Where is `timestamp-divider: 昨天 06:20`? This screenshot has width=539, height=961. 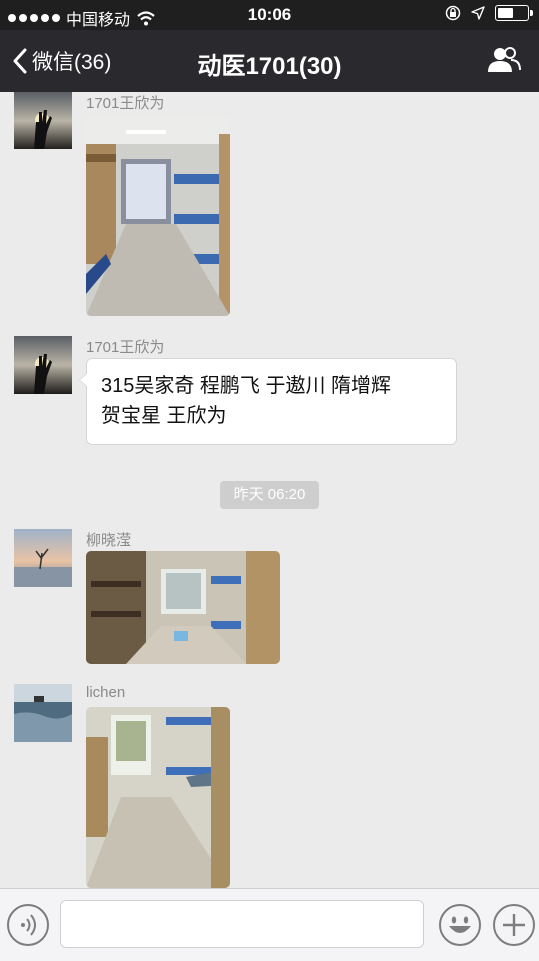 timestamp-divider: 昨天 06:20 is located at coordinates (269, 495).